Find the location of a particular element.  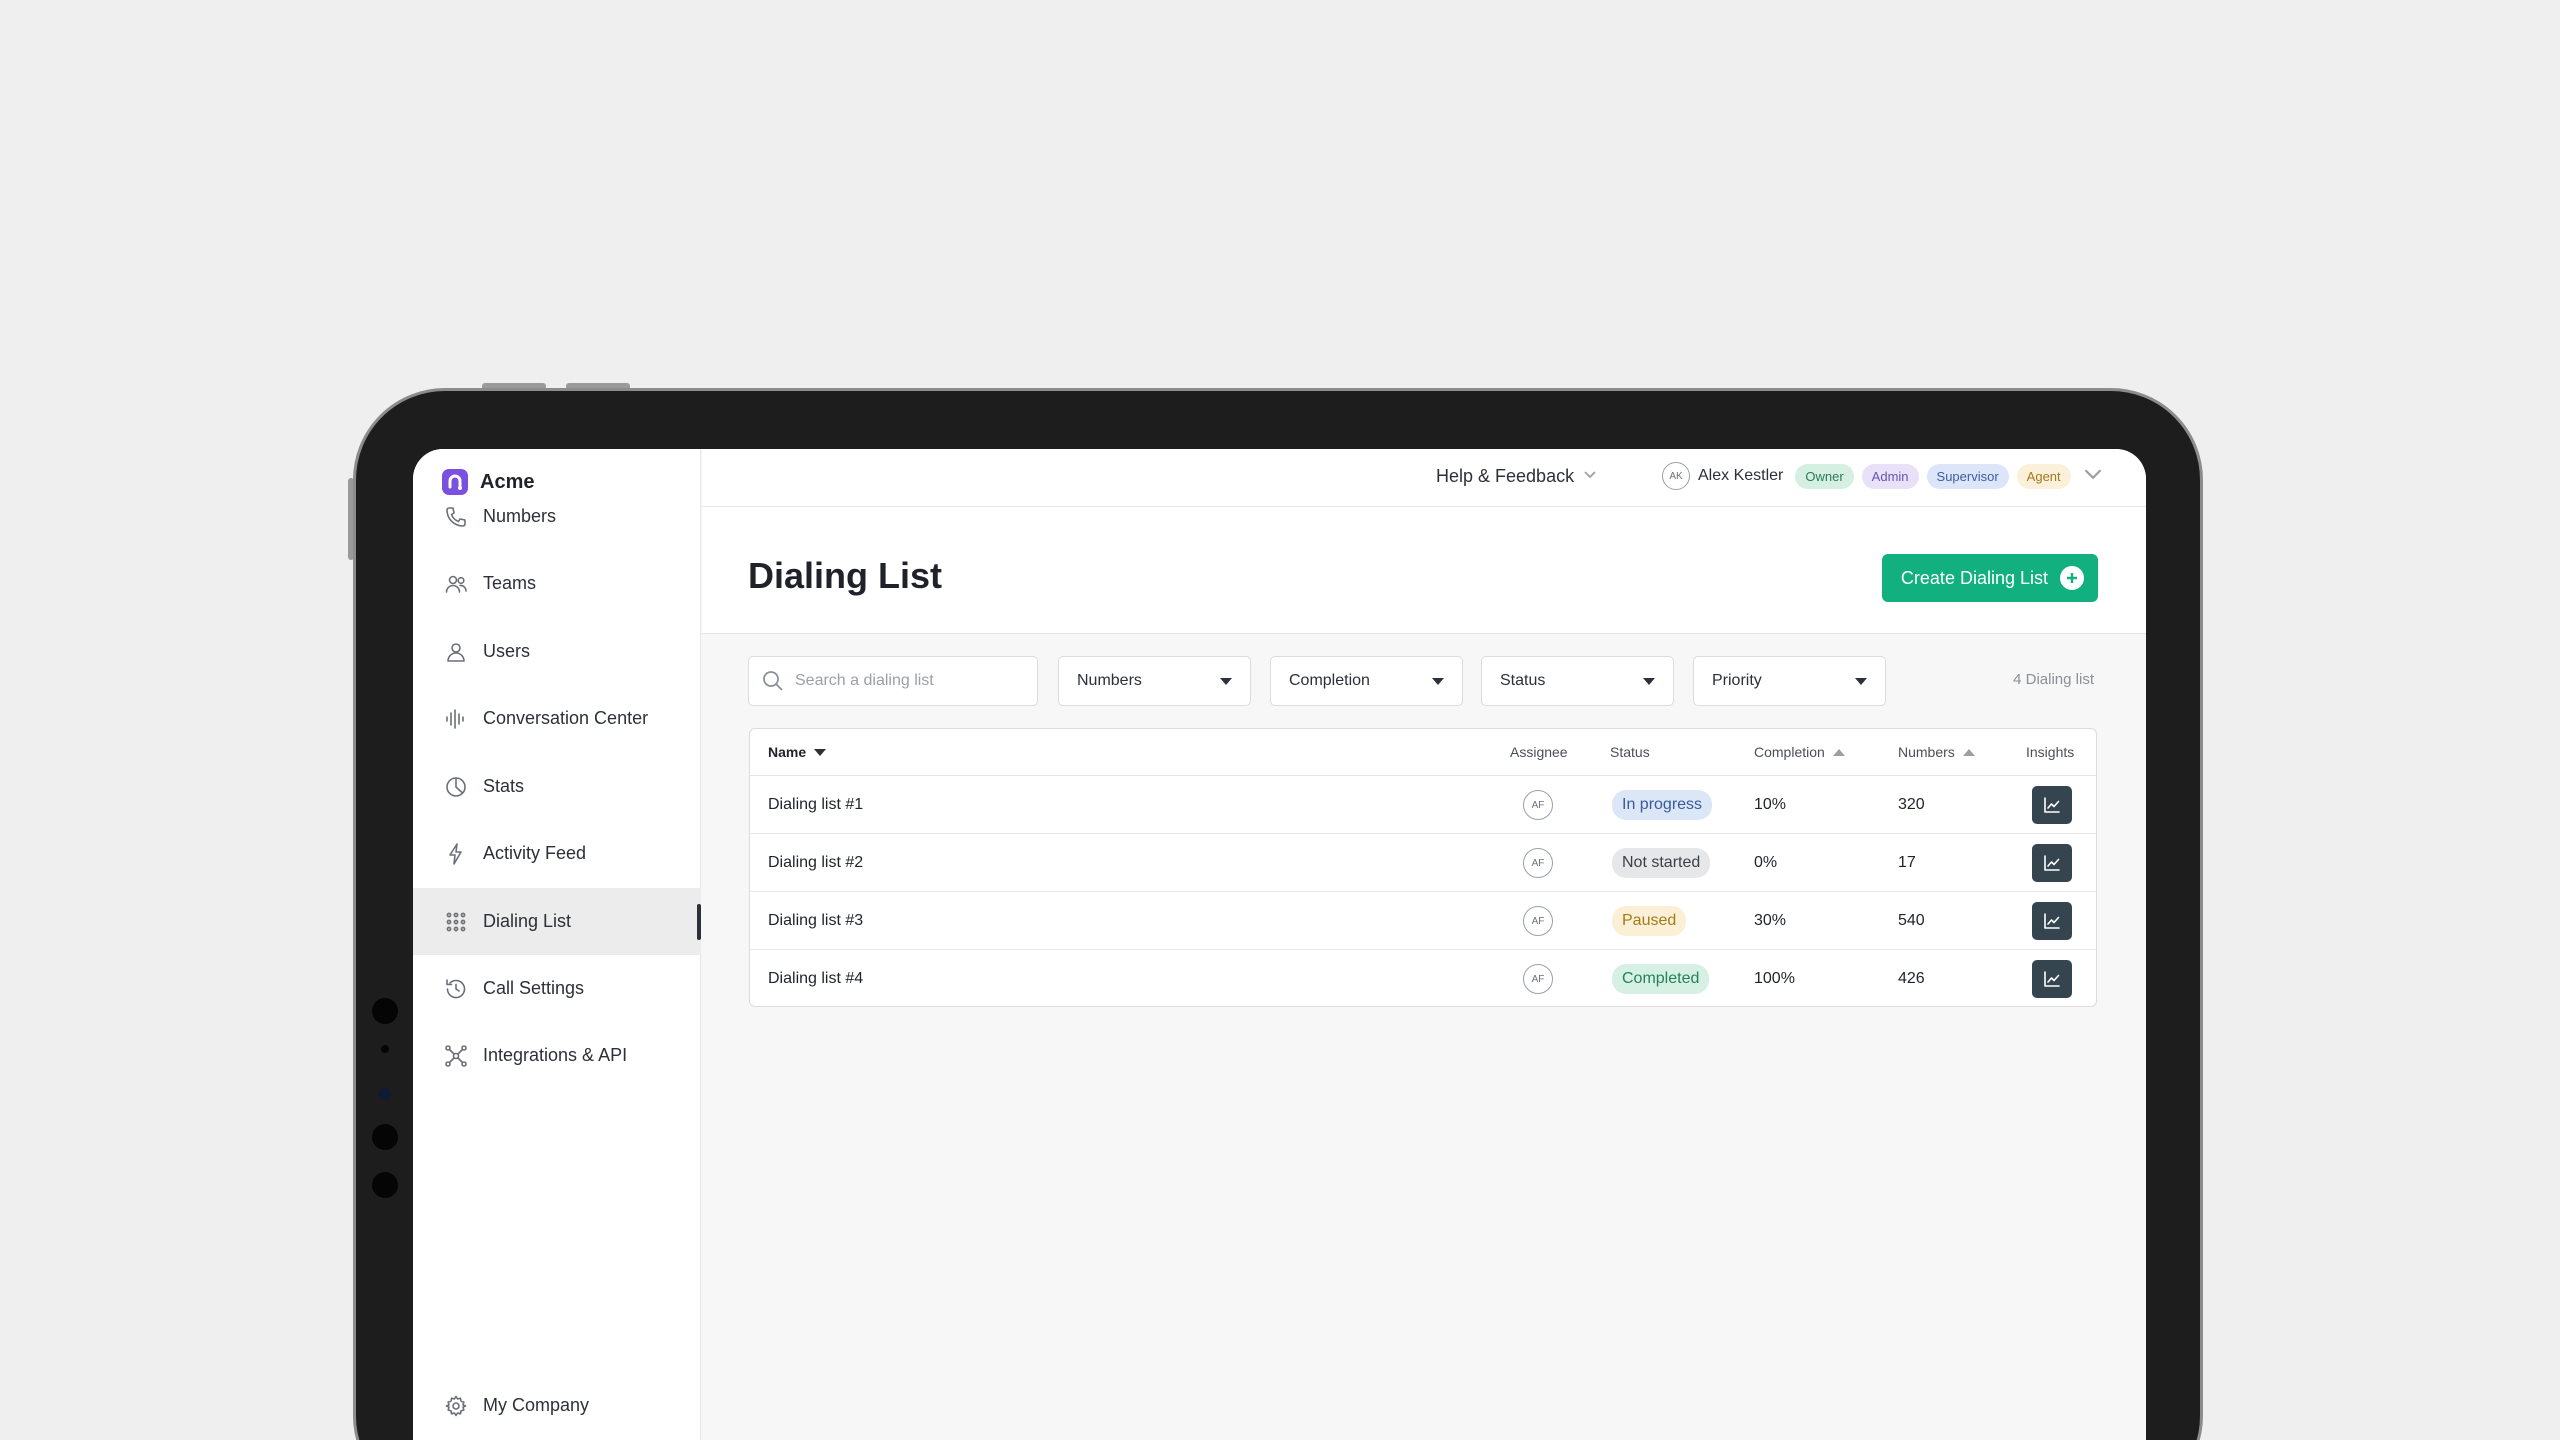

create-dialing-list-button: Create Dialing List is located at coordinates (1989, 578).